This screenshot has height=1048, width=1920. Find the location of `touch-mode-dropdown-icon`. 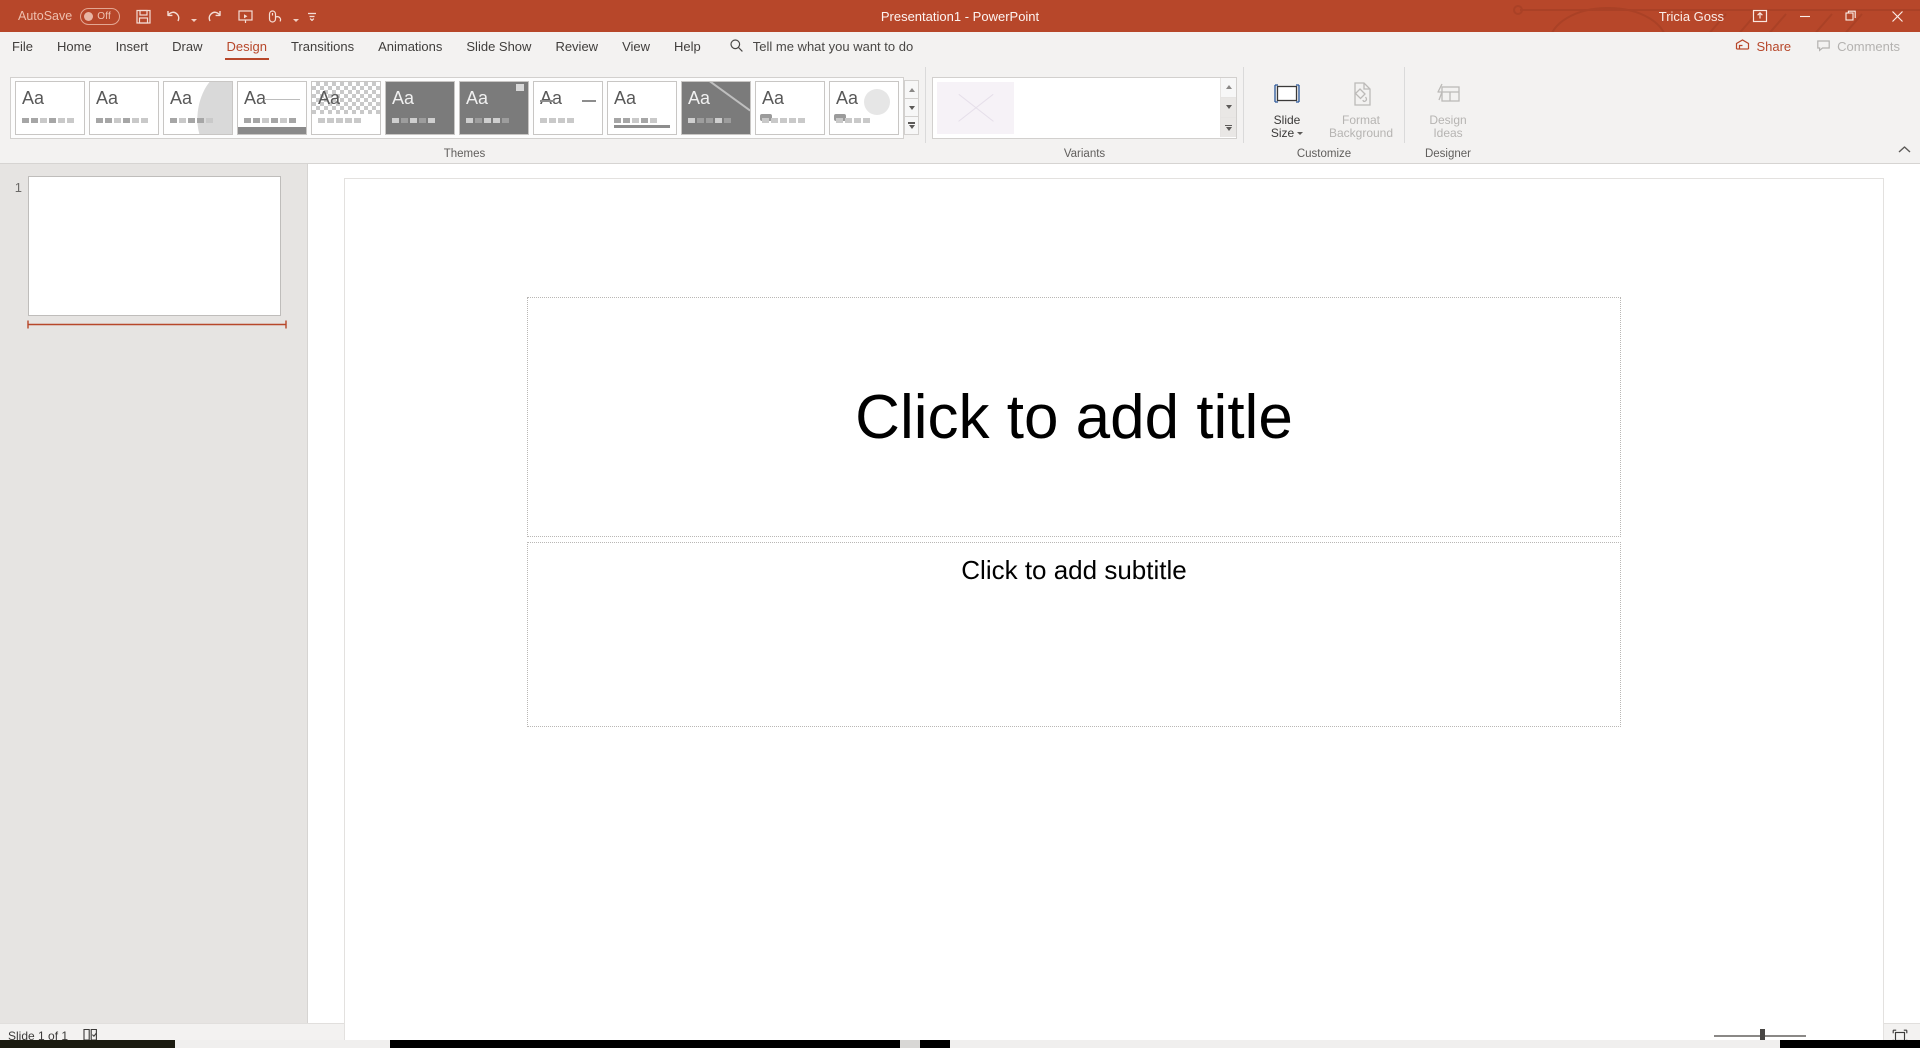

touch-mode-dropdown-icon is located at coordinates (296, 16).